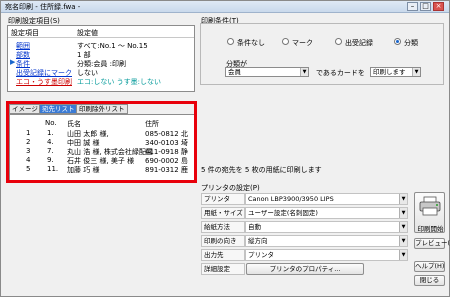 This screenshot has height=297, width=450. Describe the element at coordinates (223, 269) in the screenshot. I see `detail-settings-label: 詳細設定` at that location.